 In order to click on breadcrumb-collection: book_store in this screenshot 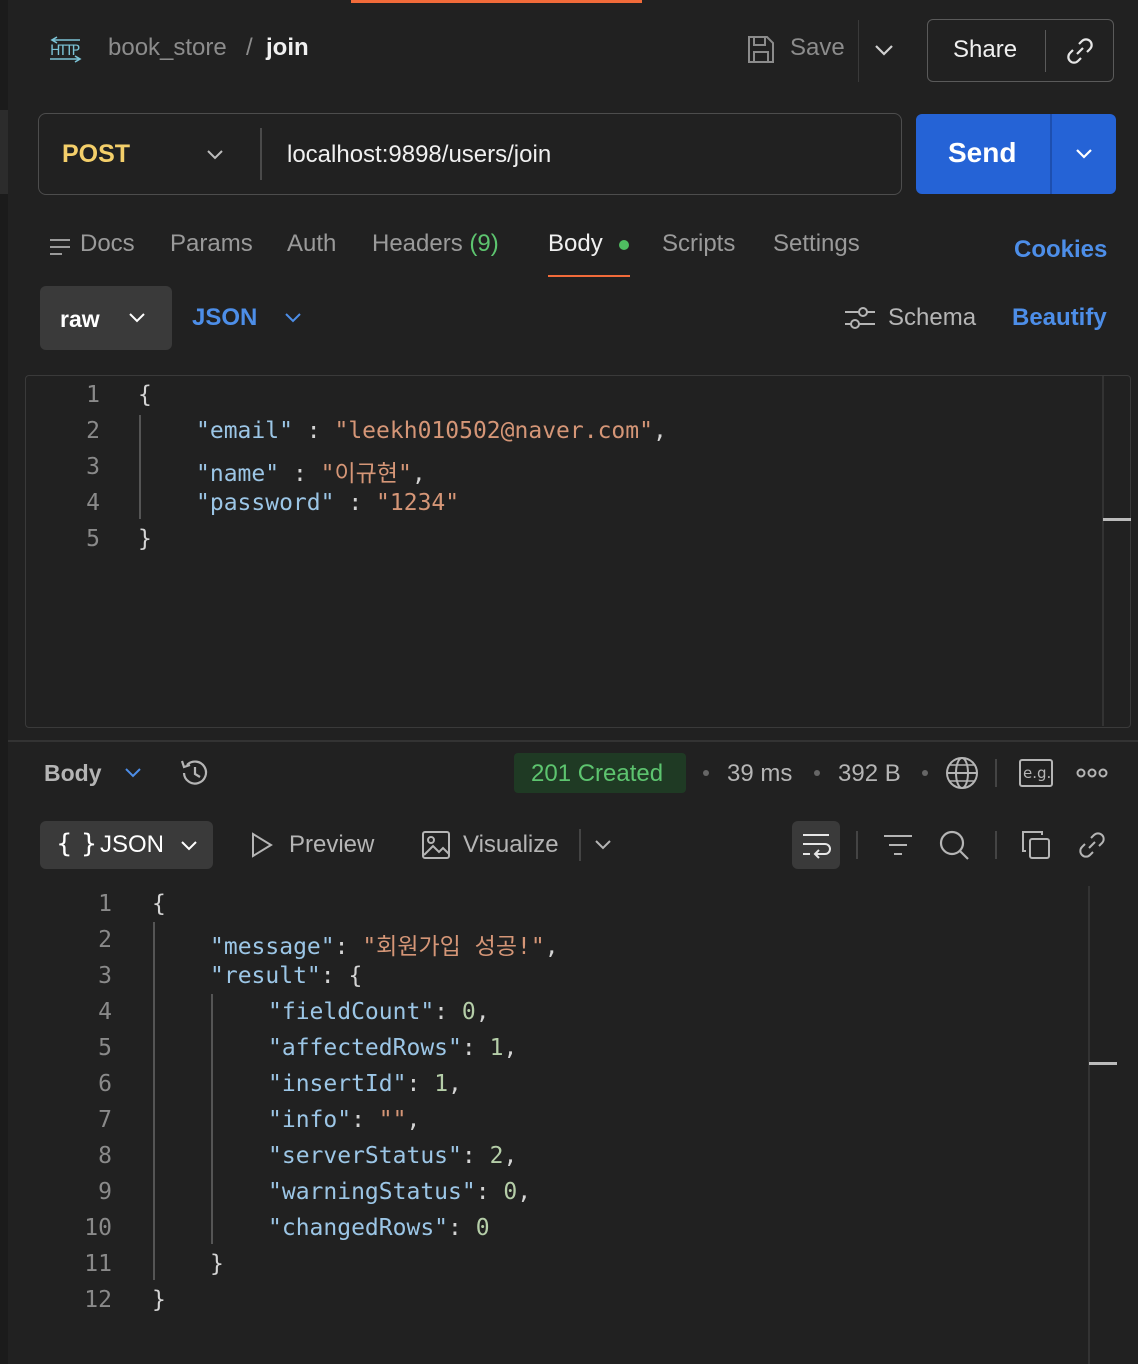, I will do `click(167, 48)`.